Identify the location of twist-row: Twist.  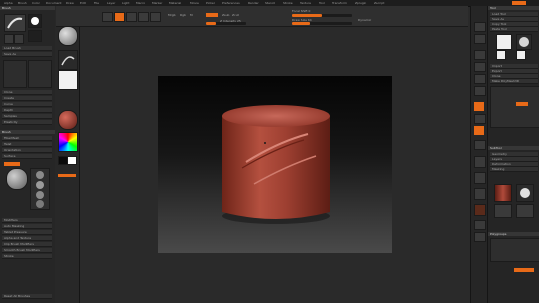
(27, 144).